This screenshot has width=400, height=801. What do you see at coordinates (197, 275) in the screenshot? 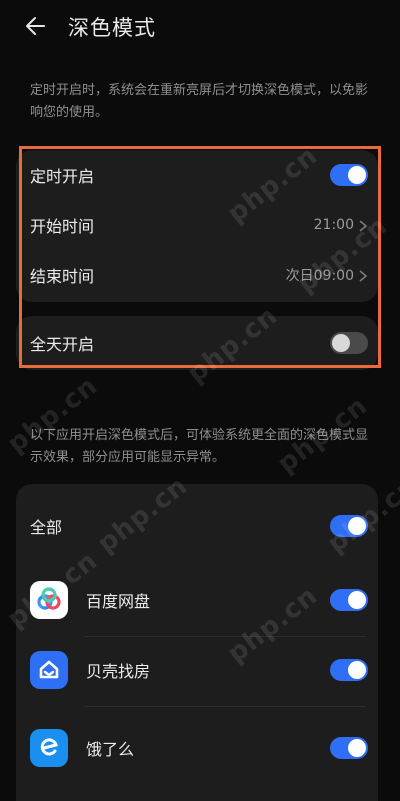
I see `end-time-row: 结束时间 次日09:00` at bounding box center [197, 275].